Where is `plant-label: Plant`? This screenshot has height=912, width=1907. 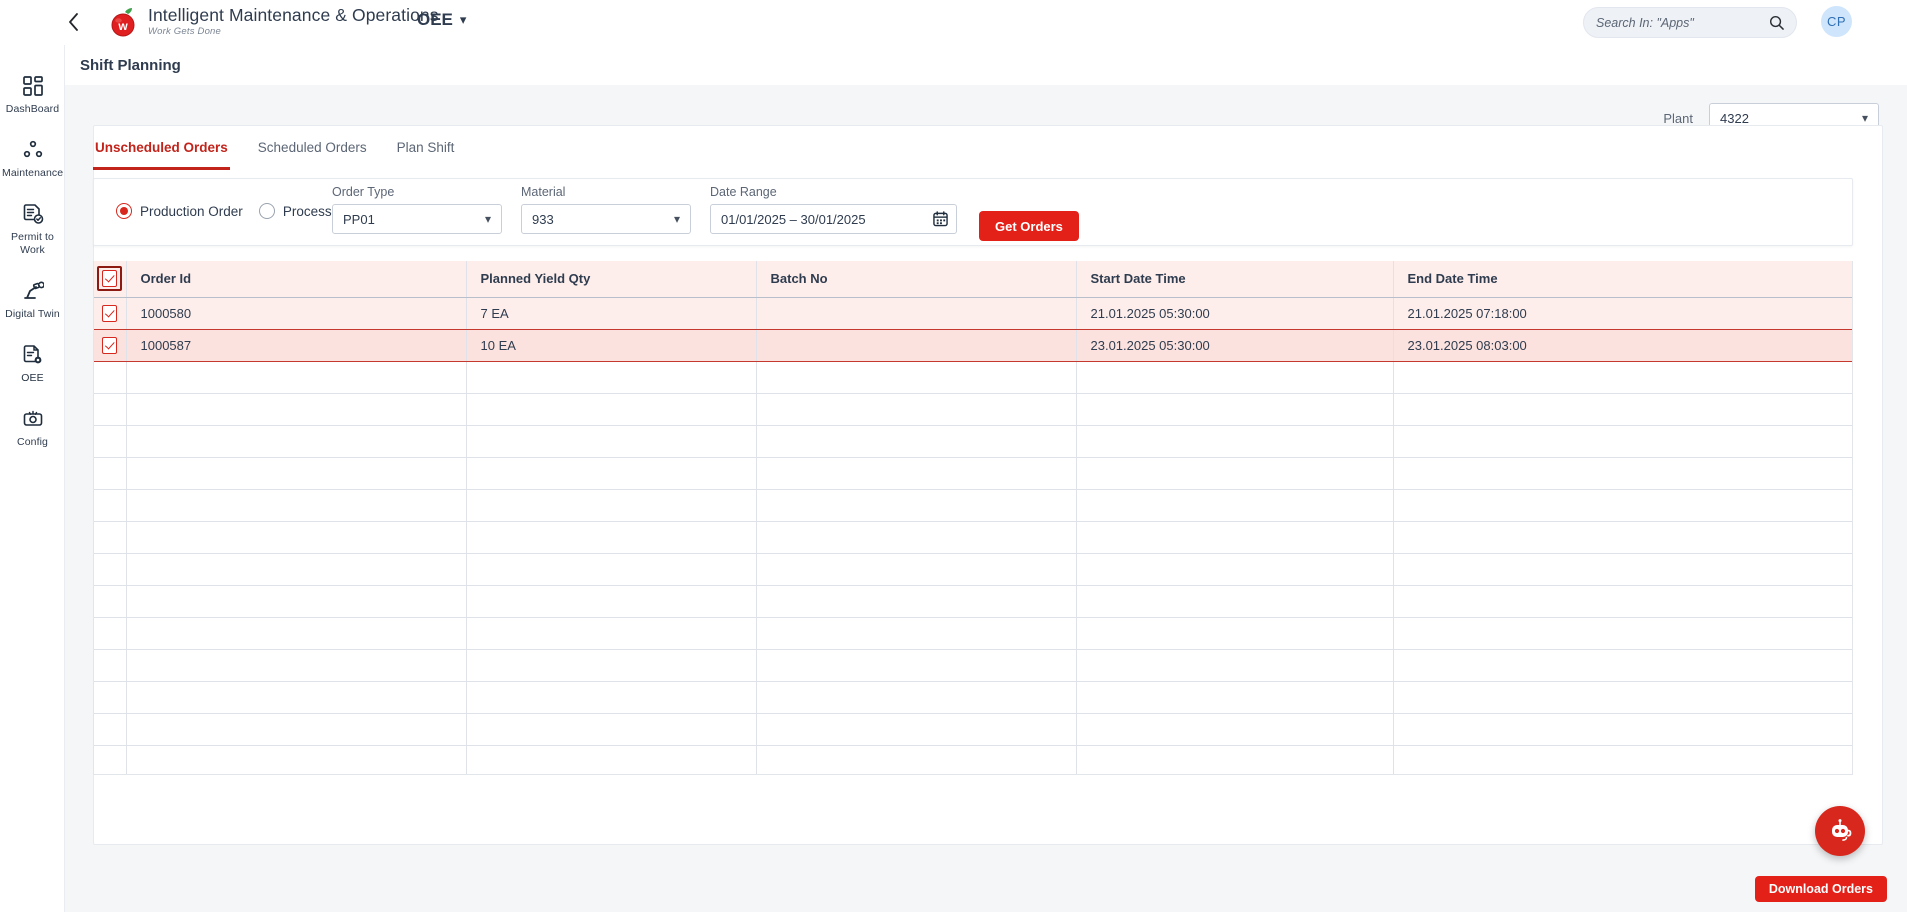 plant-label: Plant is located at coordinates (1678, 118).